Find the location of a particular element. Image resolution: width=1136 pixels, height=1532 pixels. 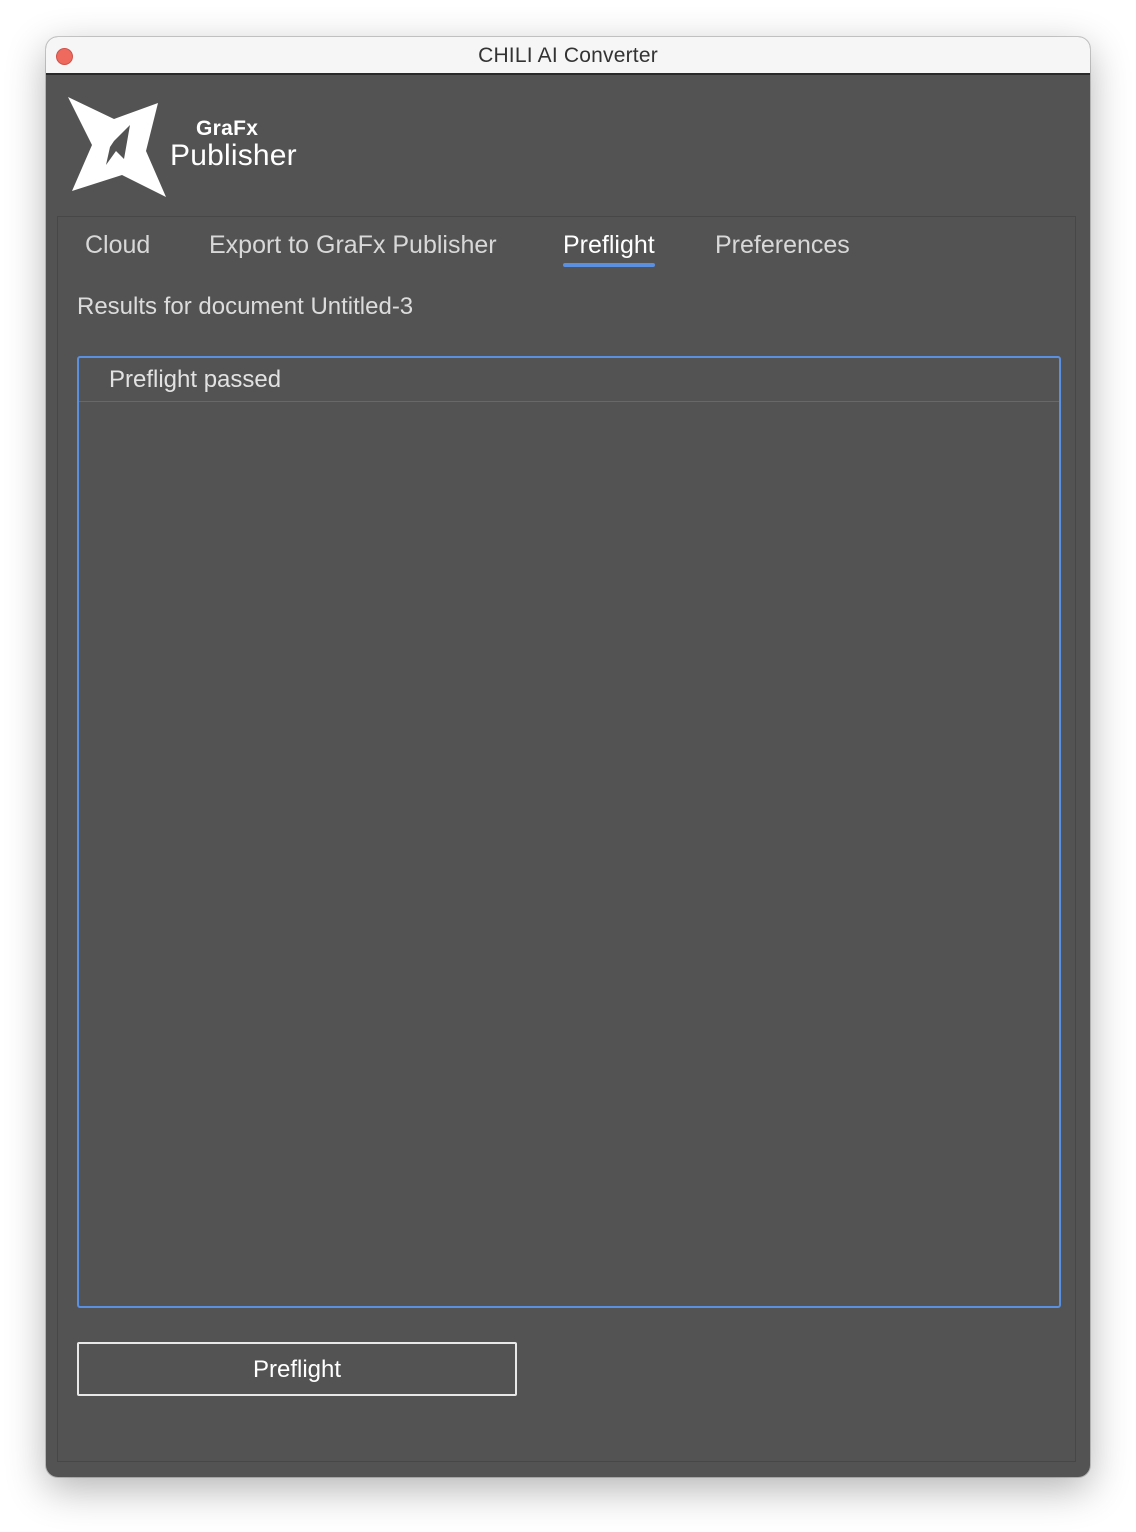

window-title: CHILI AI Converter is located at coordinates (568, 55).